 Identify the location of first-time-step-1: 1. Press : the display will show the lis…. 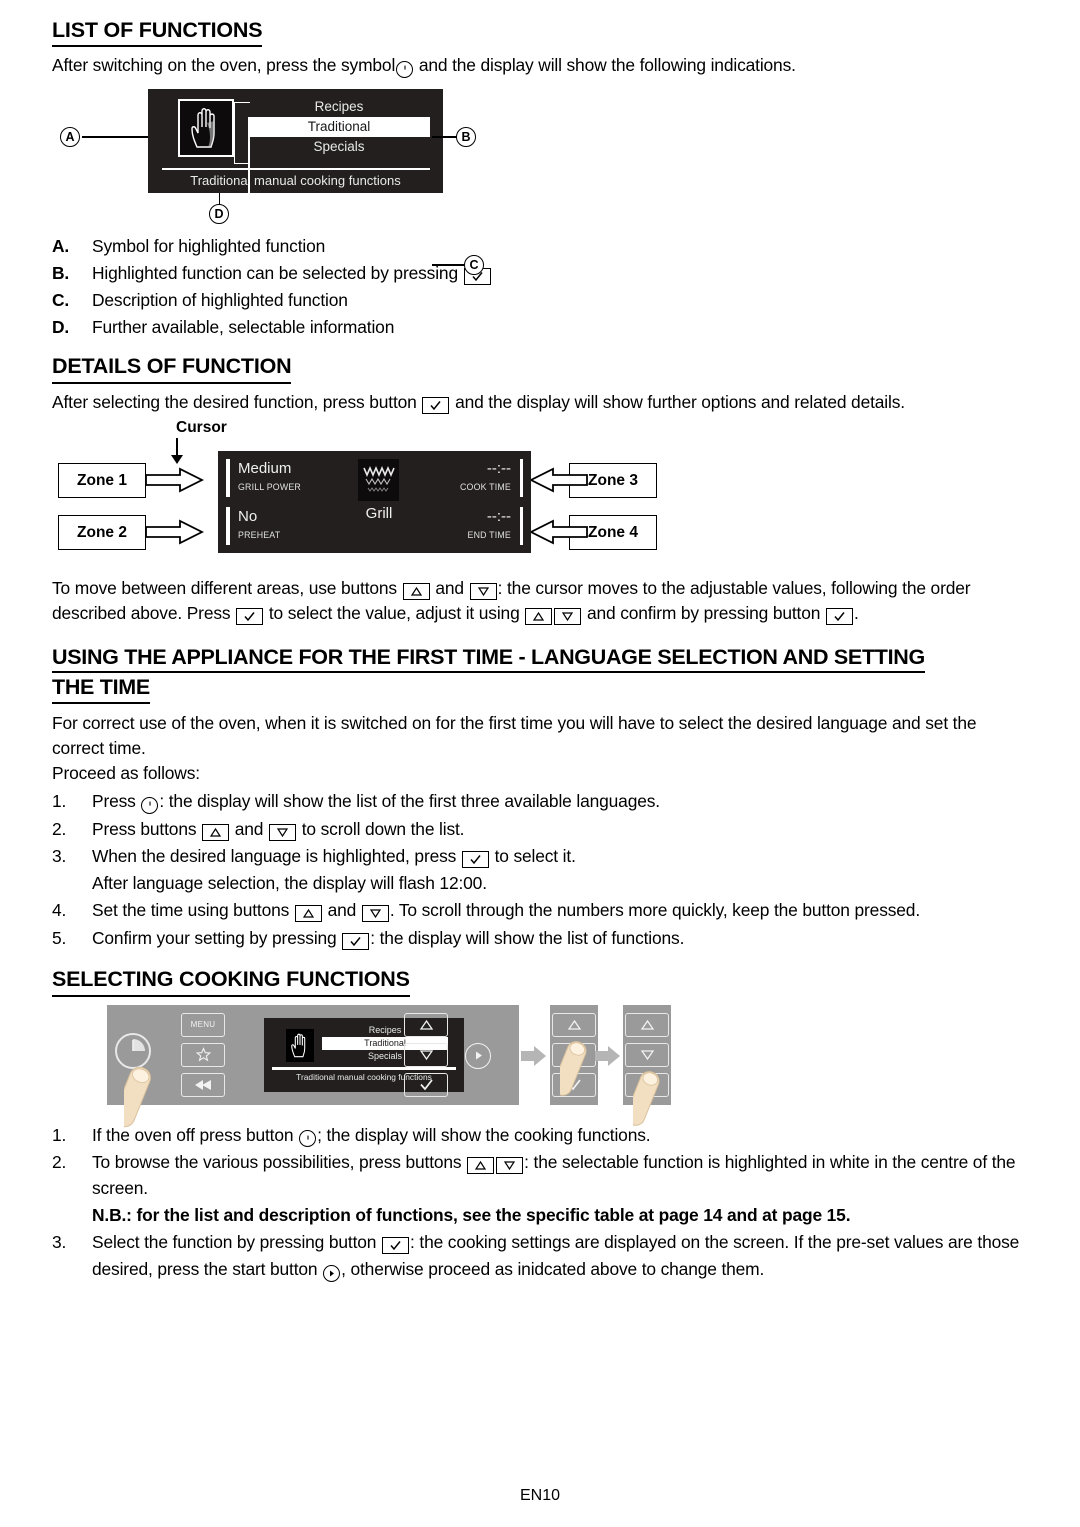
(541, 801).